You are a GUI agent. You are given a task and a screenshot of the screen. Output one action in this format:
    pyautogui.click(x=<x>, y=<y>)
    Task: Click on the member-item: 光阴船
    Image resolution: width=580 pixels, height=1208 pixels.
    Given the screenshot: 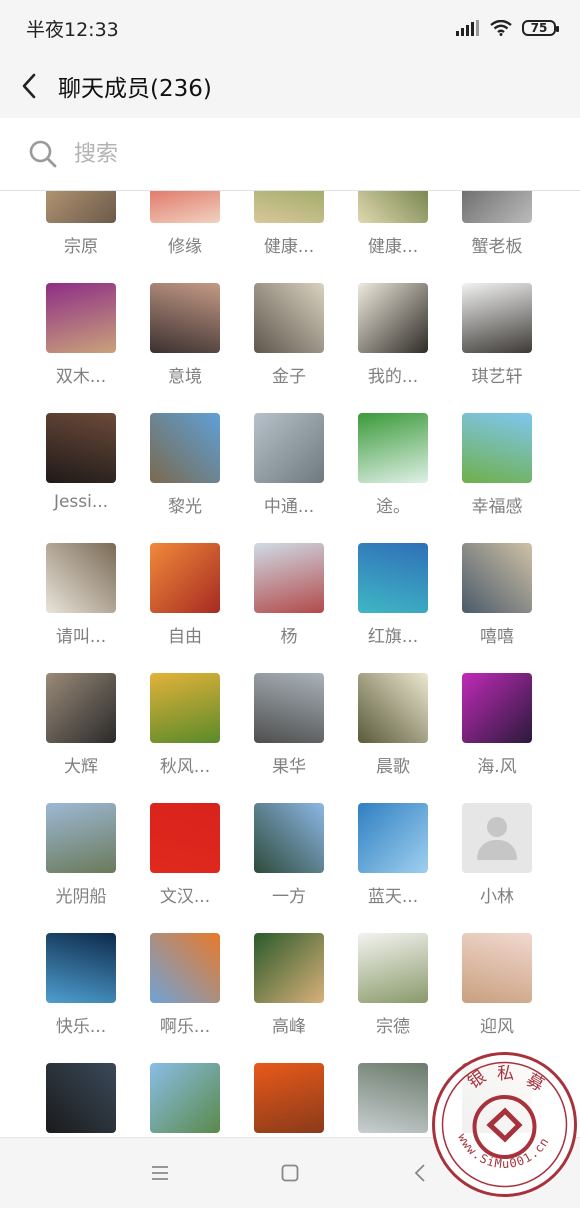 What is the action you would take?
    pyautogui.click(x=81, y=849)
    